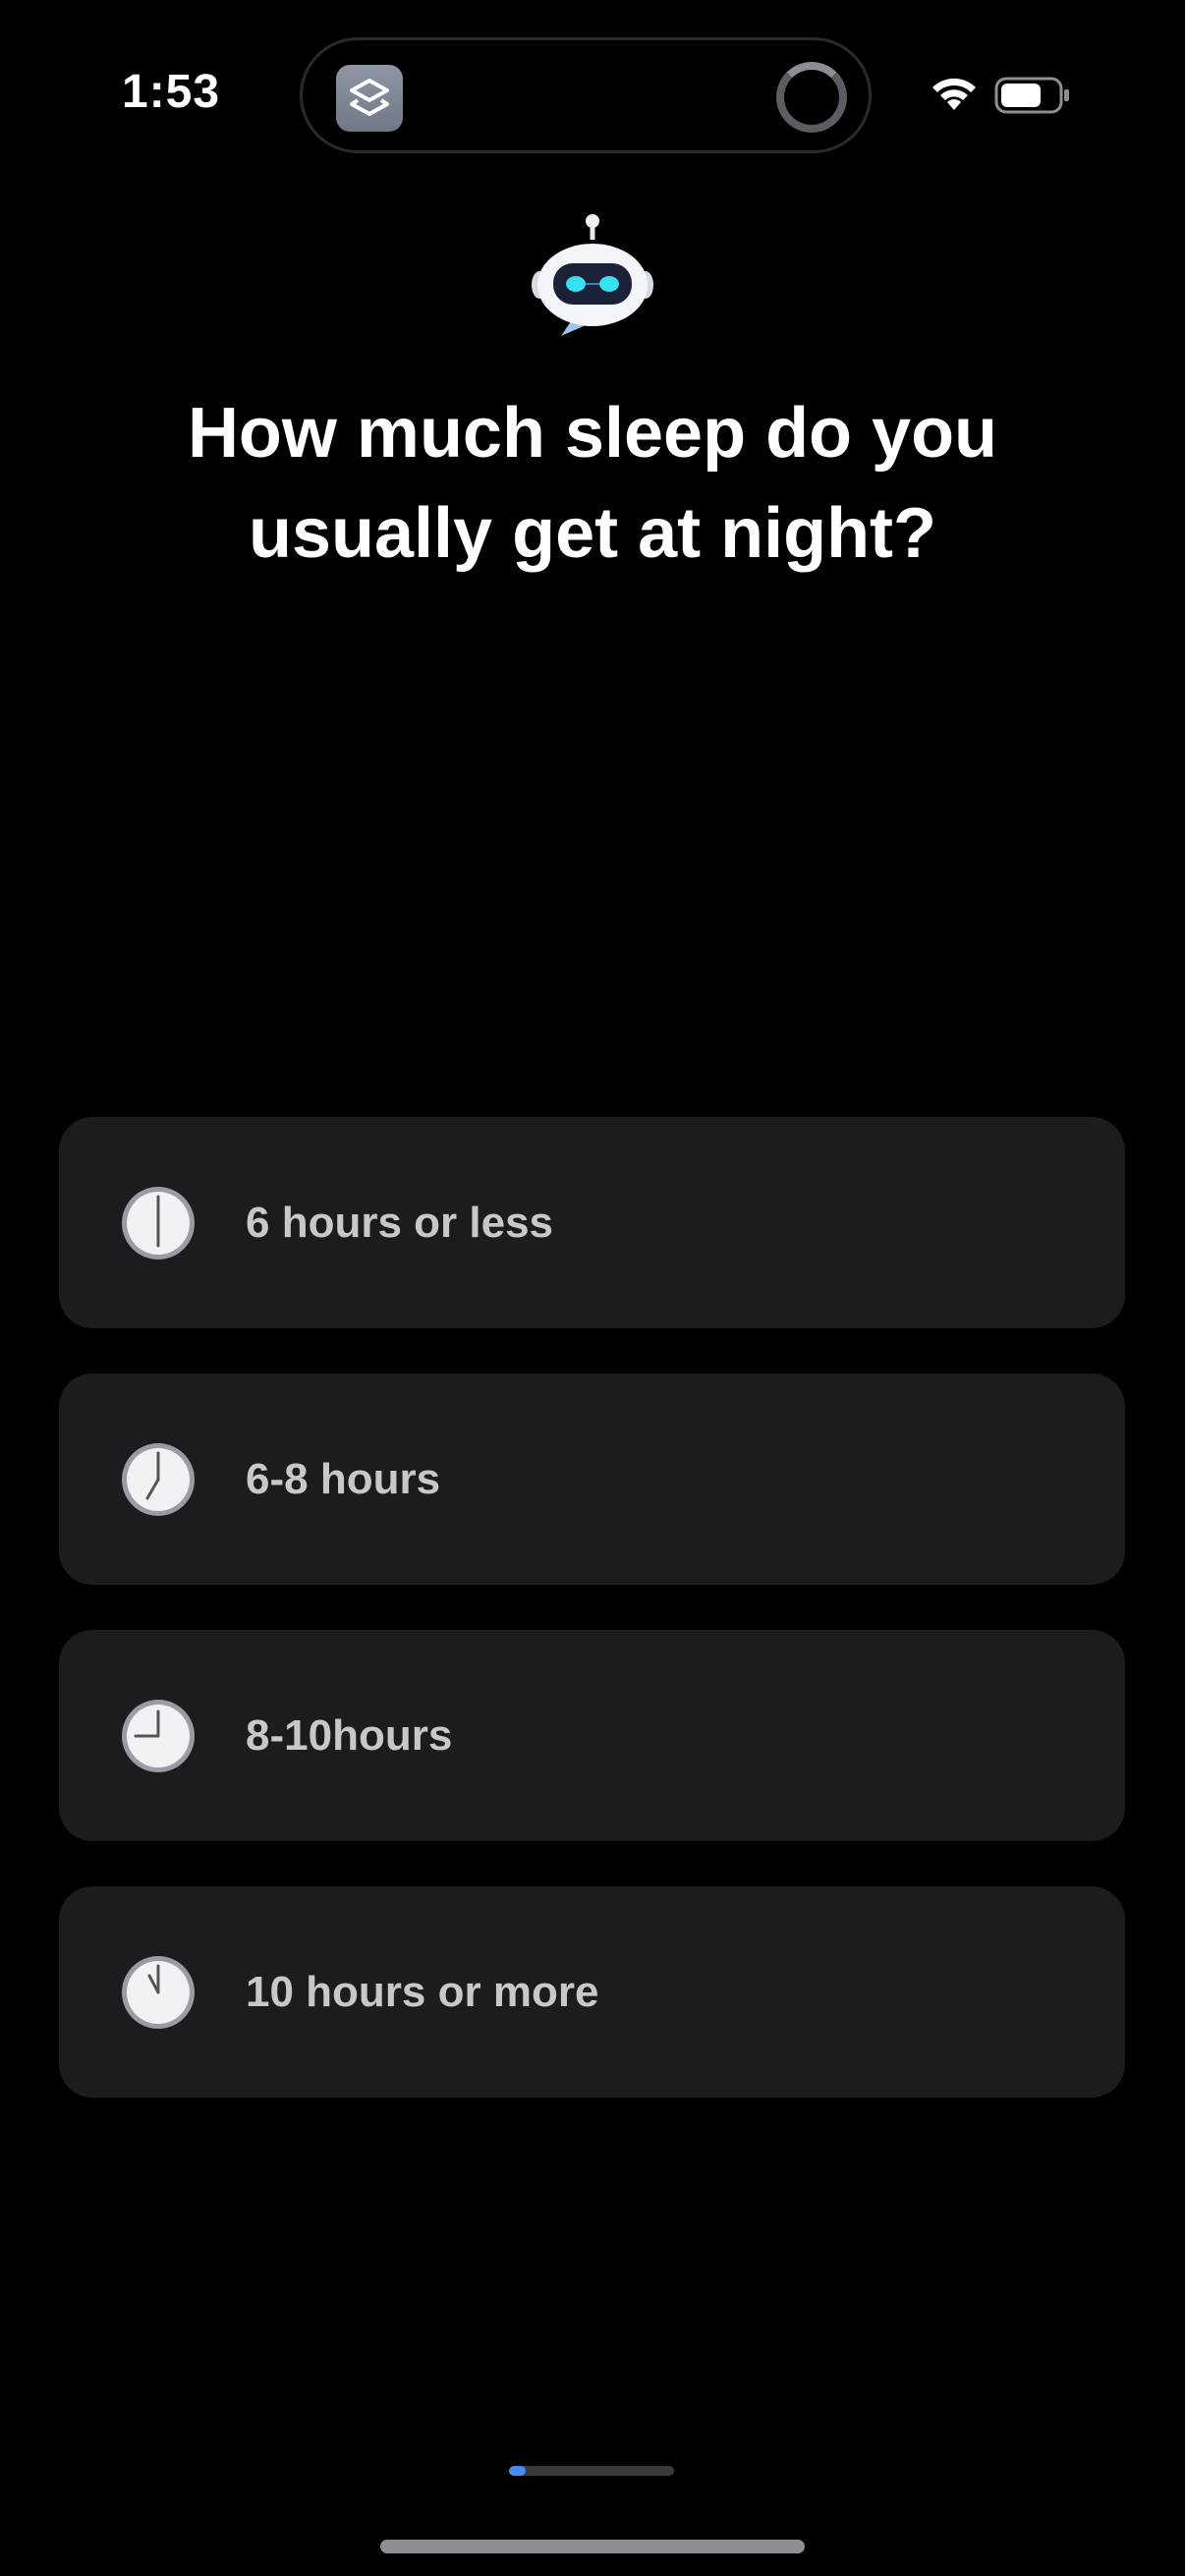 This screenshot has width=1185, height=2576. Describe the element at coordinates (159, 1992) in the screenshot. I see `clock-eleven-icon` at that location.